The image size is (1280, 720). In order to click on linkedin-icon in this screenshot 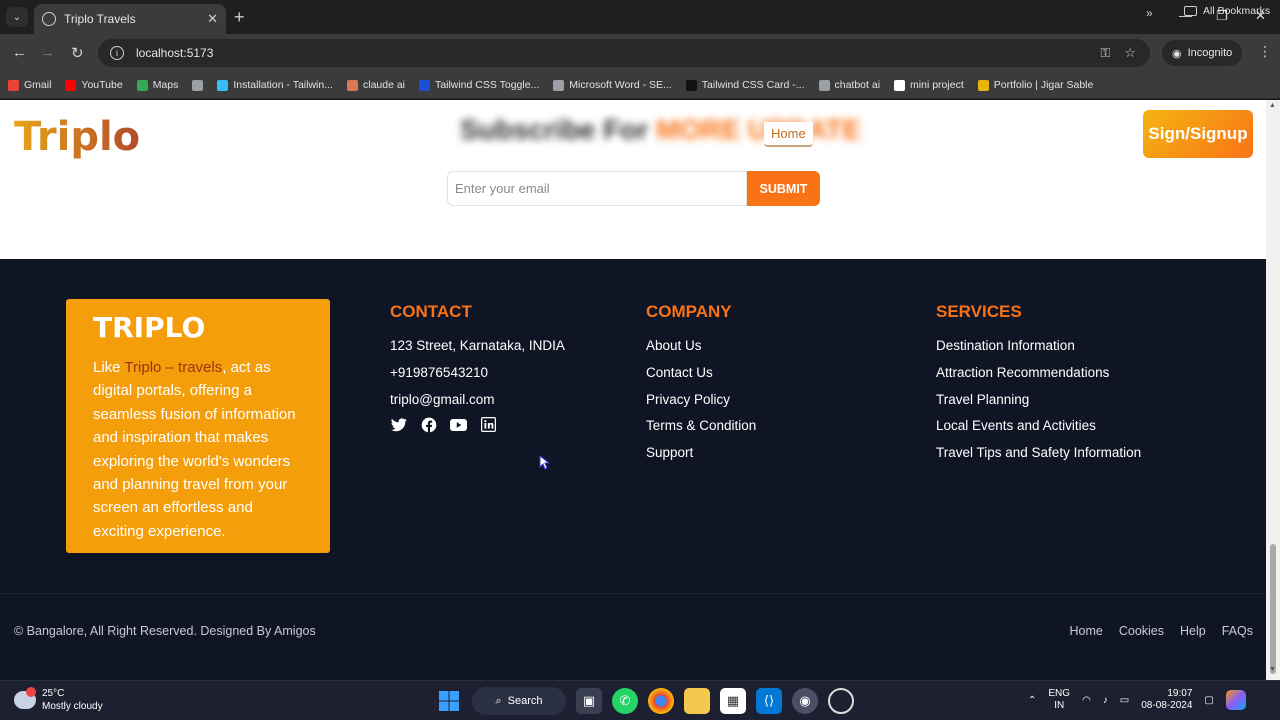, I will do `click(488, 424)`.